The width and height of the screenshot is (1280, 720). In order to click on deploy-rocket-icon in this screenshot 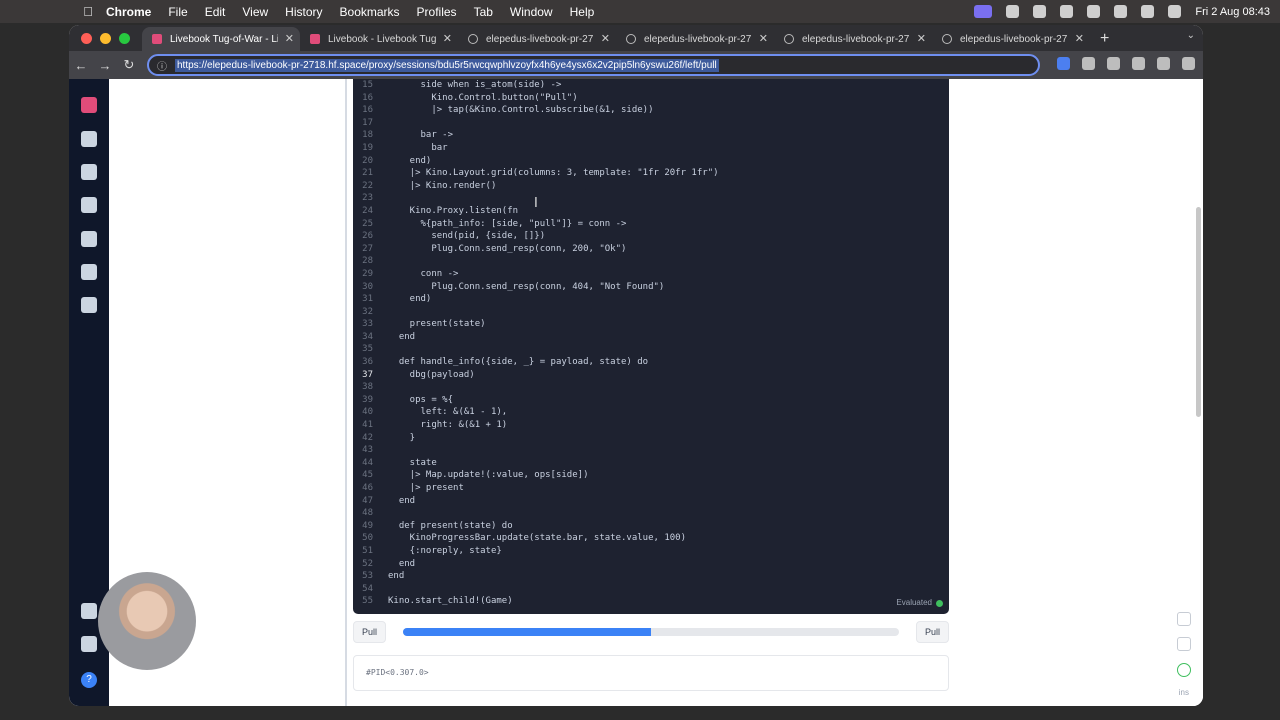, I will do `click(89, 305)`.